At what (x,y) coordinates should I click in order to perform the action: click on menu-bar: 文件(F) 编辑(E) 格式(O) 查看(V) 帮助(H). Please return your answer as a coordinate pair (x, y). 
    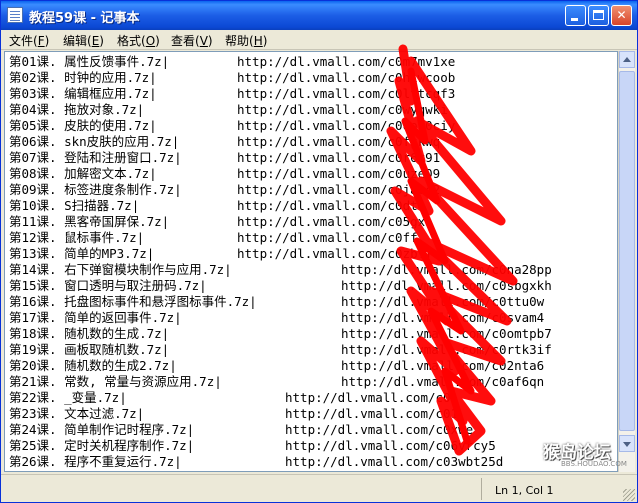
    Looking at the image, I should click on (319, 40).